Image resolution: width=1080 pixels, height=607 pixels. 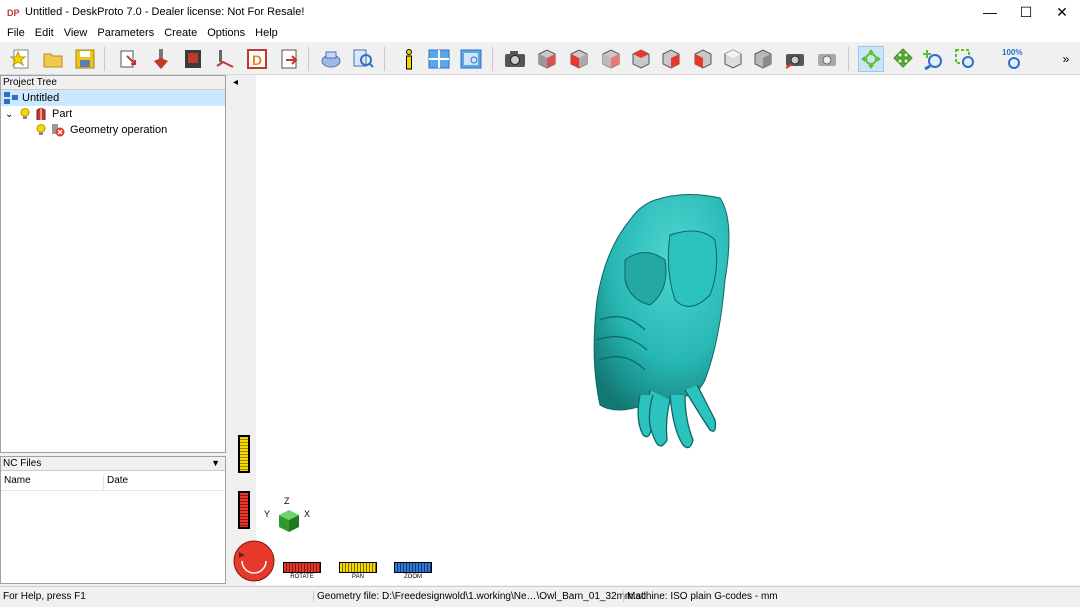 What do you see at coordinates (267, 514) in the screenshot?
I see `axis-label-y: Y` at bounding box center [267, 514].